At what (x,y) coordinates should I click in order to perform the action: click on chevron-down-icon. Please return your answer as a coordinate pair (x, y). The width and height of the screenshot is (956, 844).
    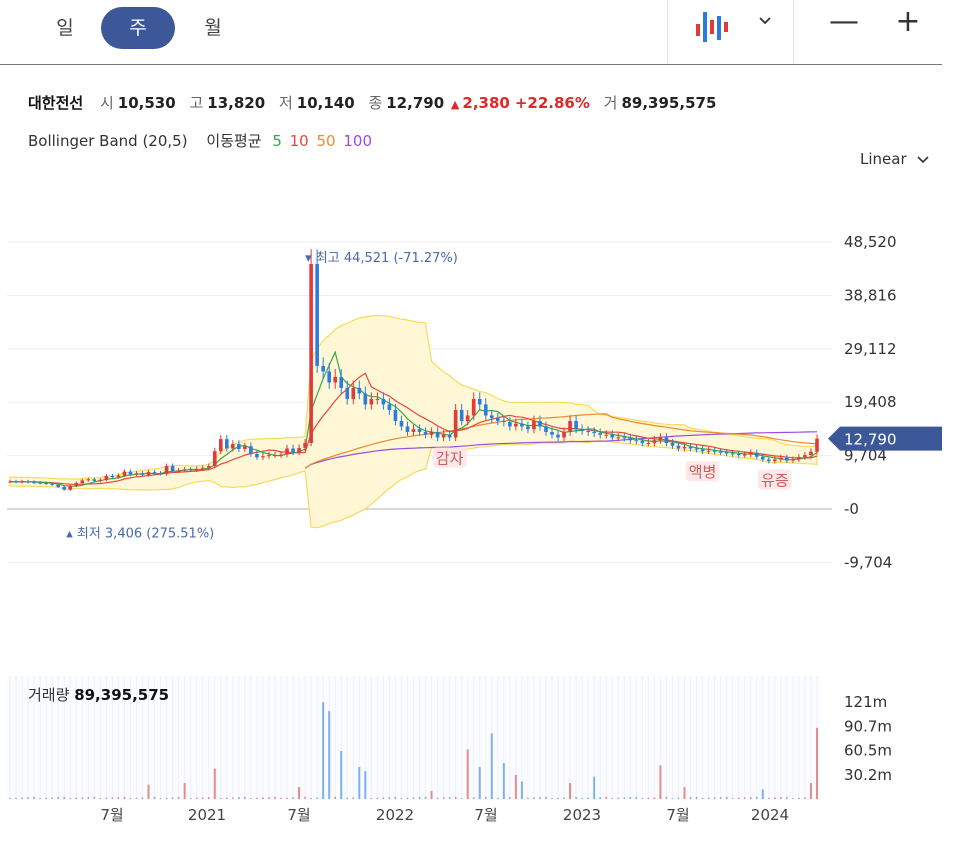
    Looking at the image, I should click on (765, 22).